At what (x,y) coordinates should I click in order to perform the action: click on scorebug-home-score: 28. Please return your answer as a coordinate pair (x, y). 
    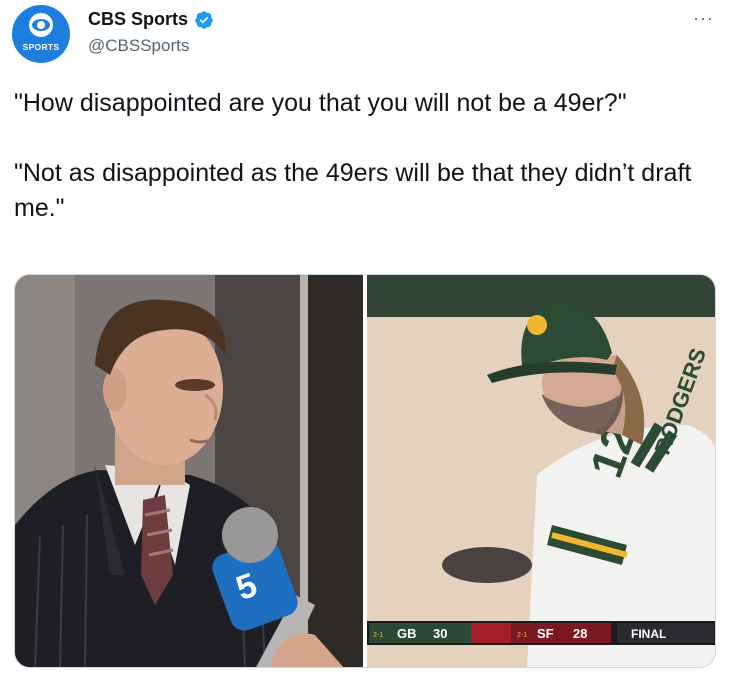
    Looking at the image, I should click on (580, 633).